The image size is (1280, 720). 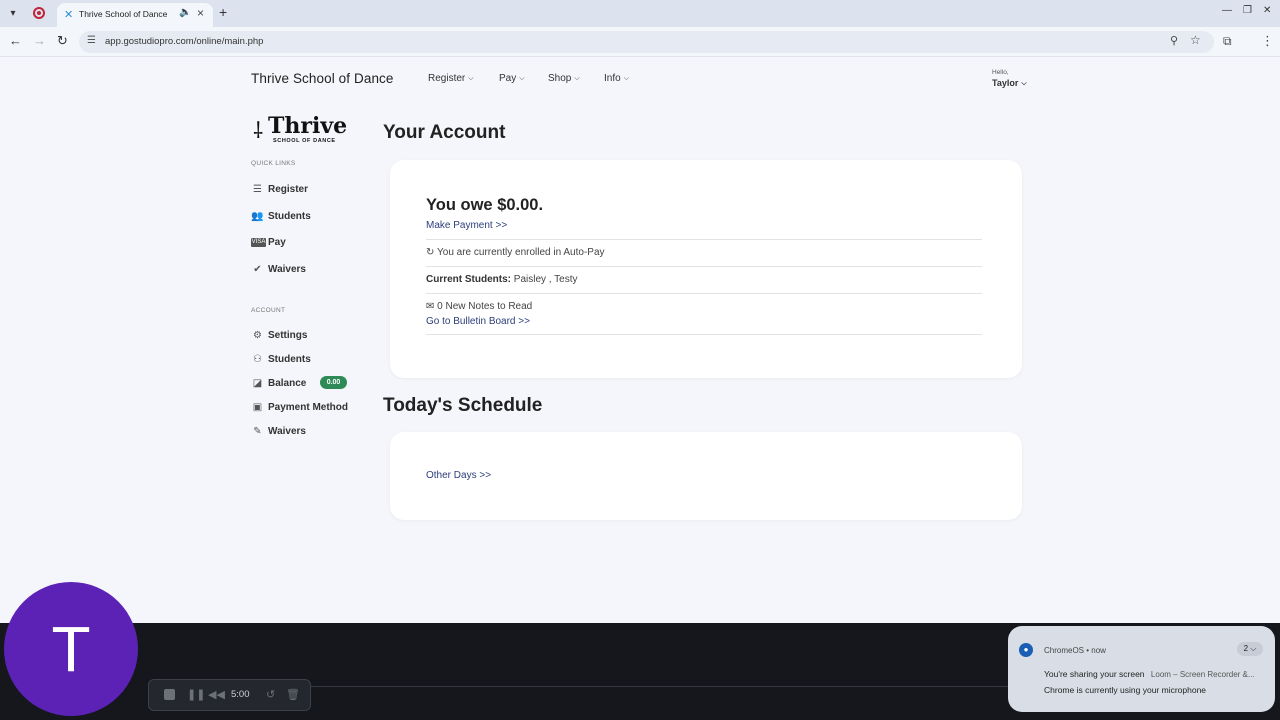 What do you see at coordinates (1094, 674) in the screenshot?
I see `notification-title-text: You're sharing your screen` at bounding box center [1094, 674].